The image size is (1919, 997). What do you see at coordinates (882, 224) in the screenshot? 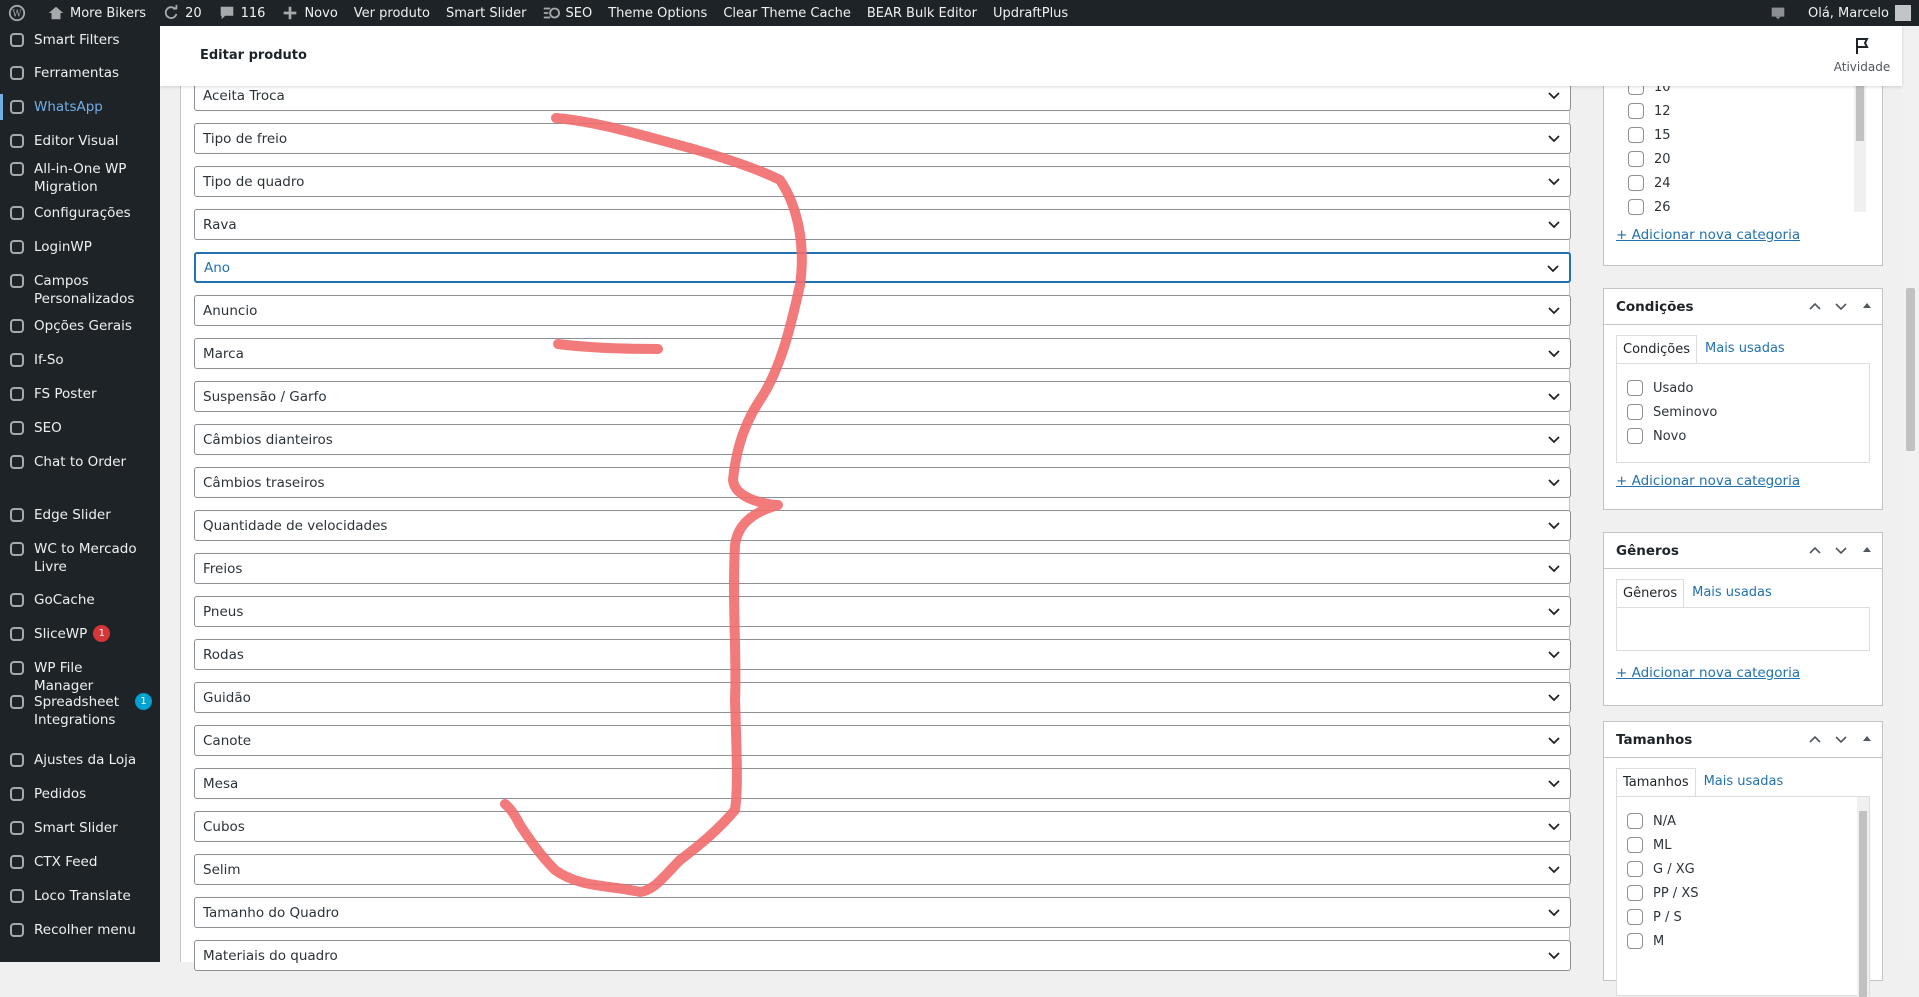
I see `attribute-select-rava: Rava` at bounding box center [882, 224].